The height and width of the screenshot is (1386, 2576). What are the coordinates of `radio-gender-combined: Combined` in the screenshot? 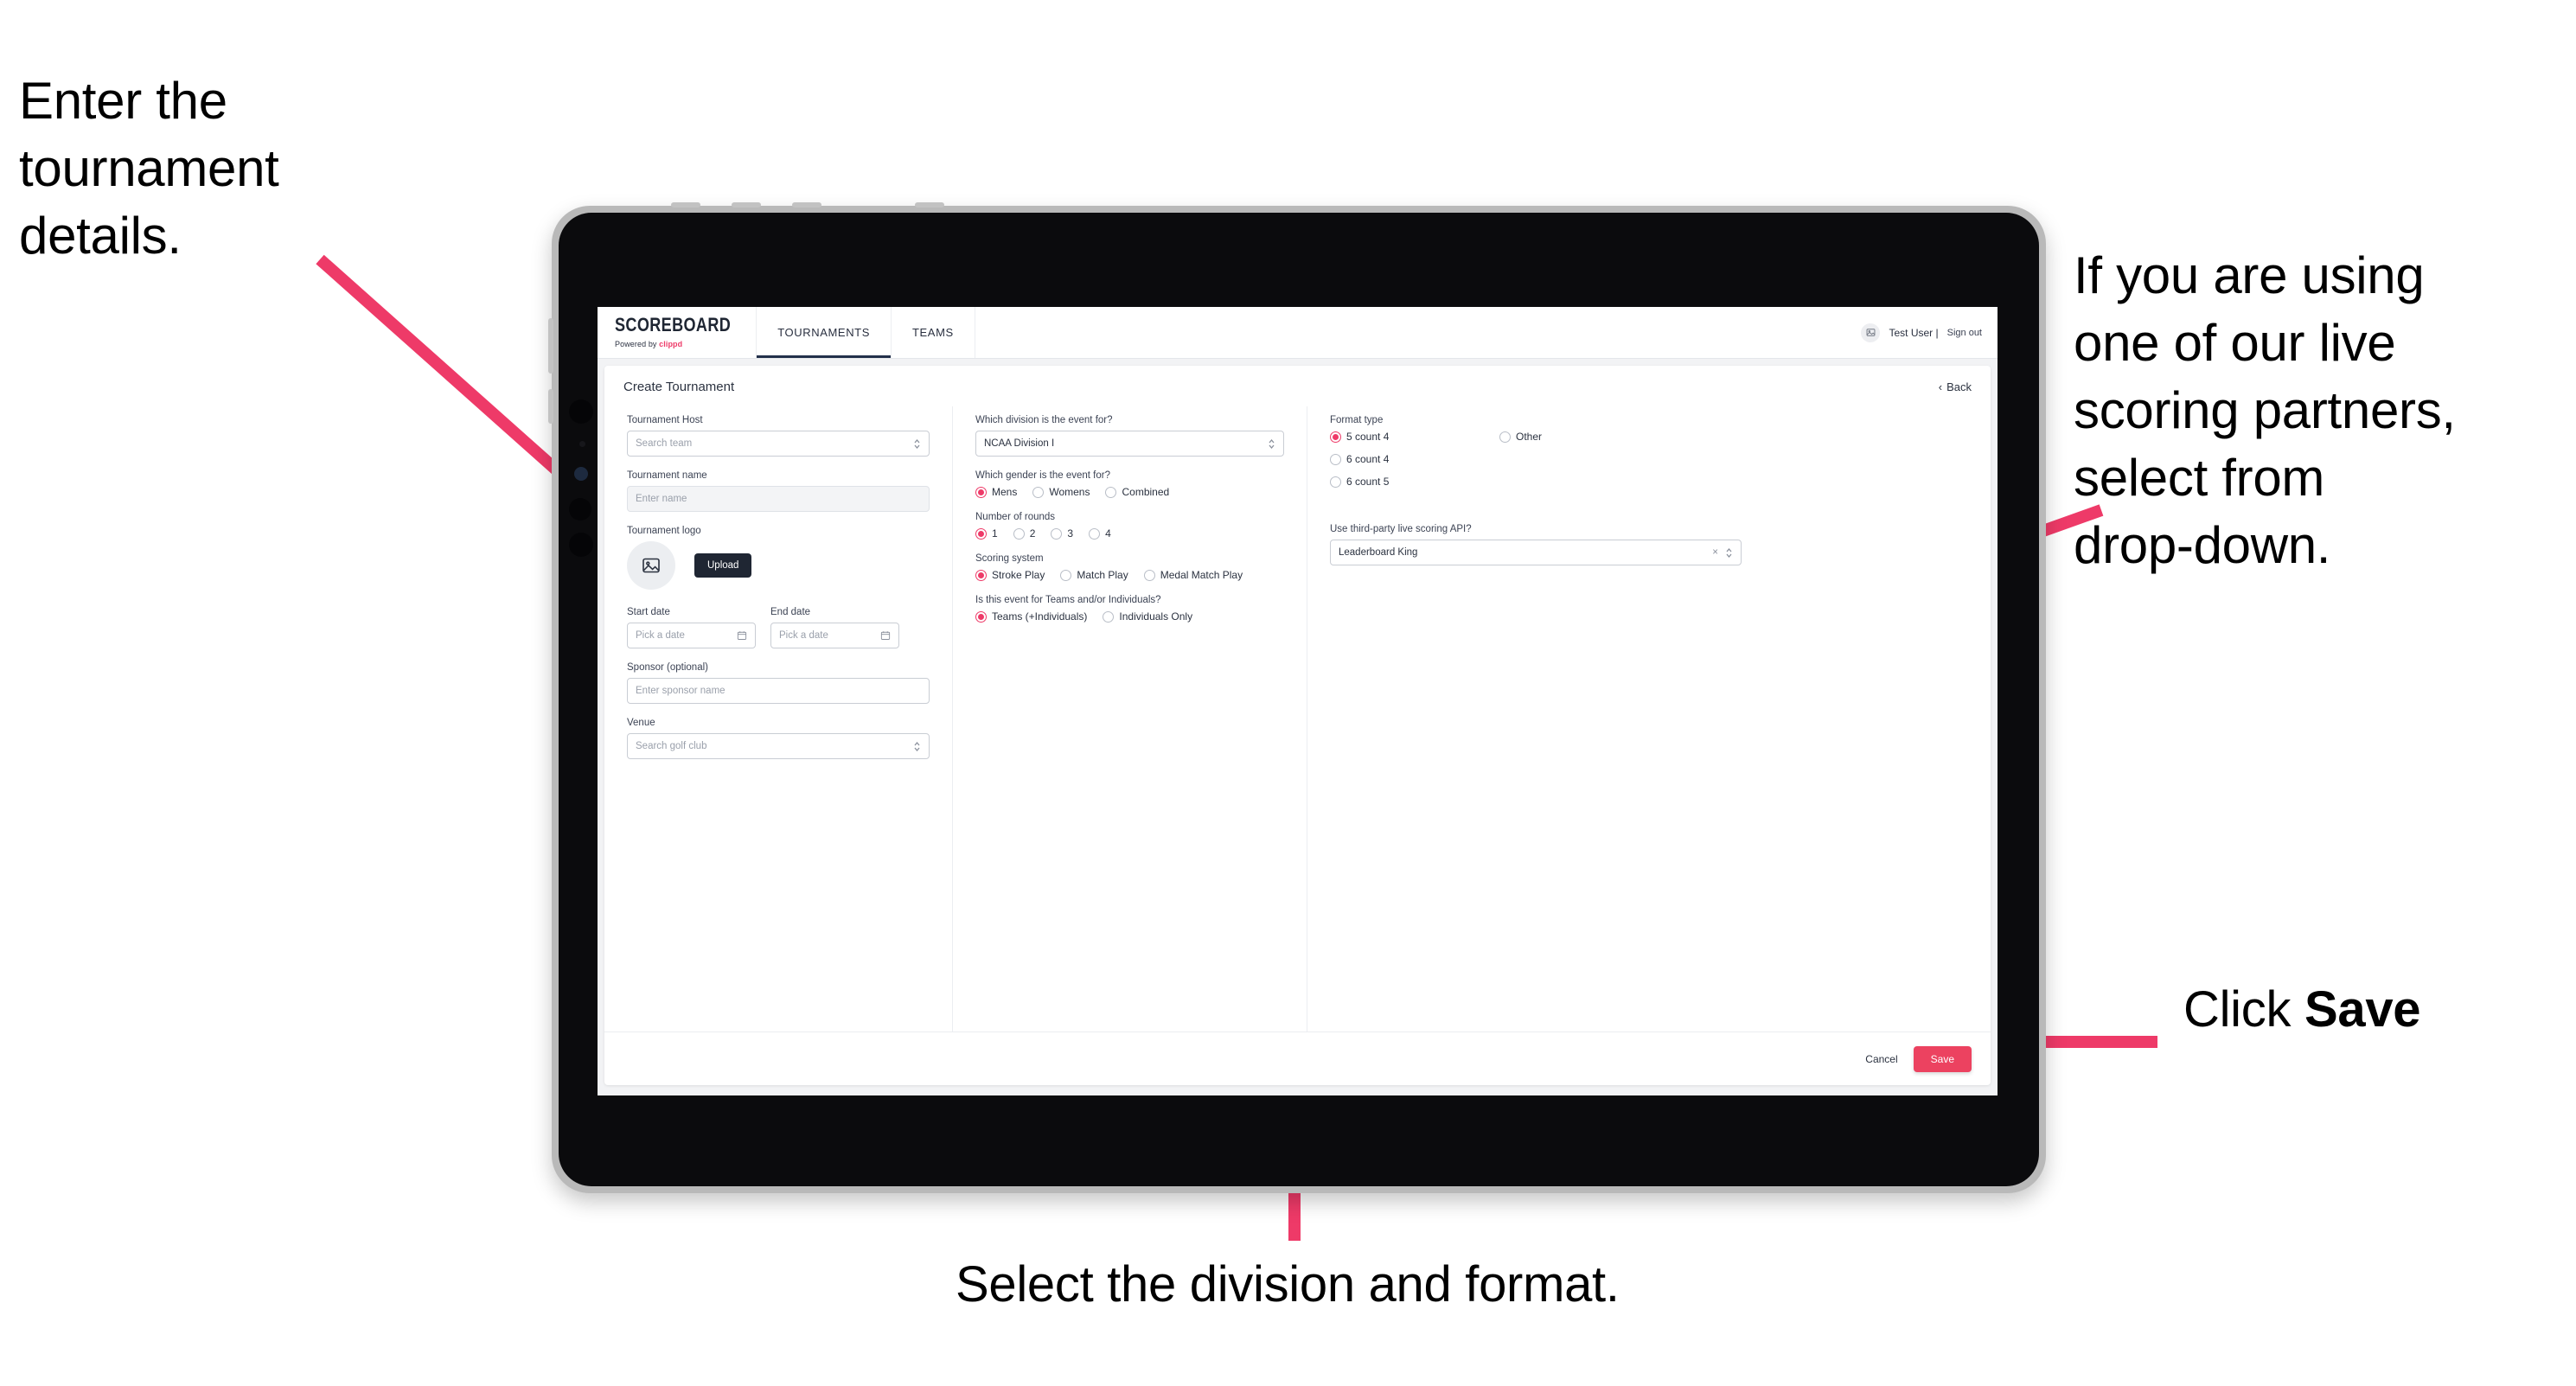 It's located at (1137, 492).